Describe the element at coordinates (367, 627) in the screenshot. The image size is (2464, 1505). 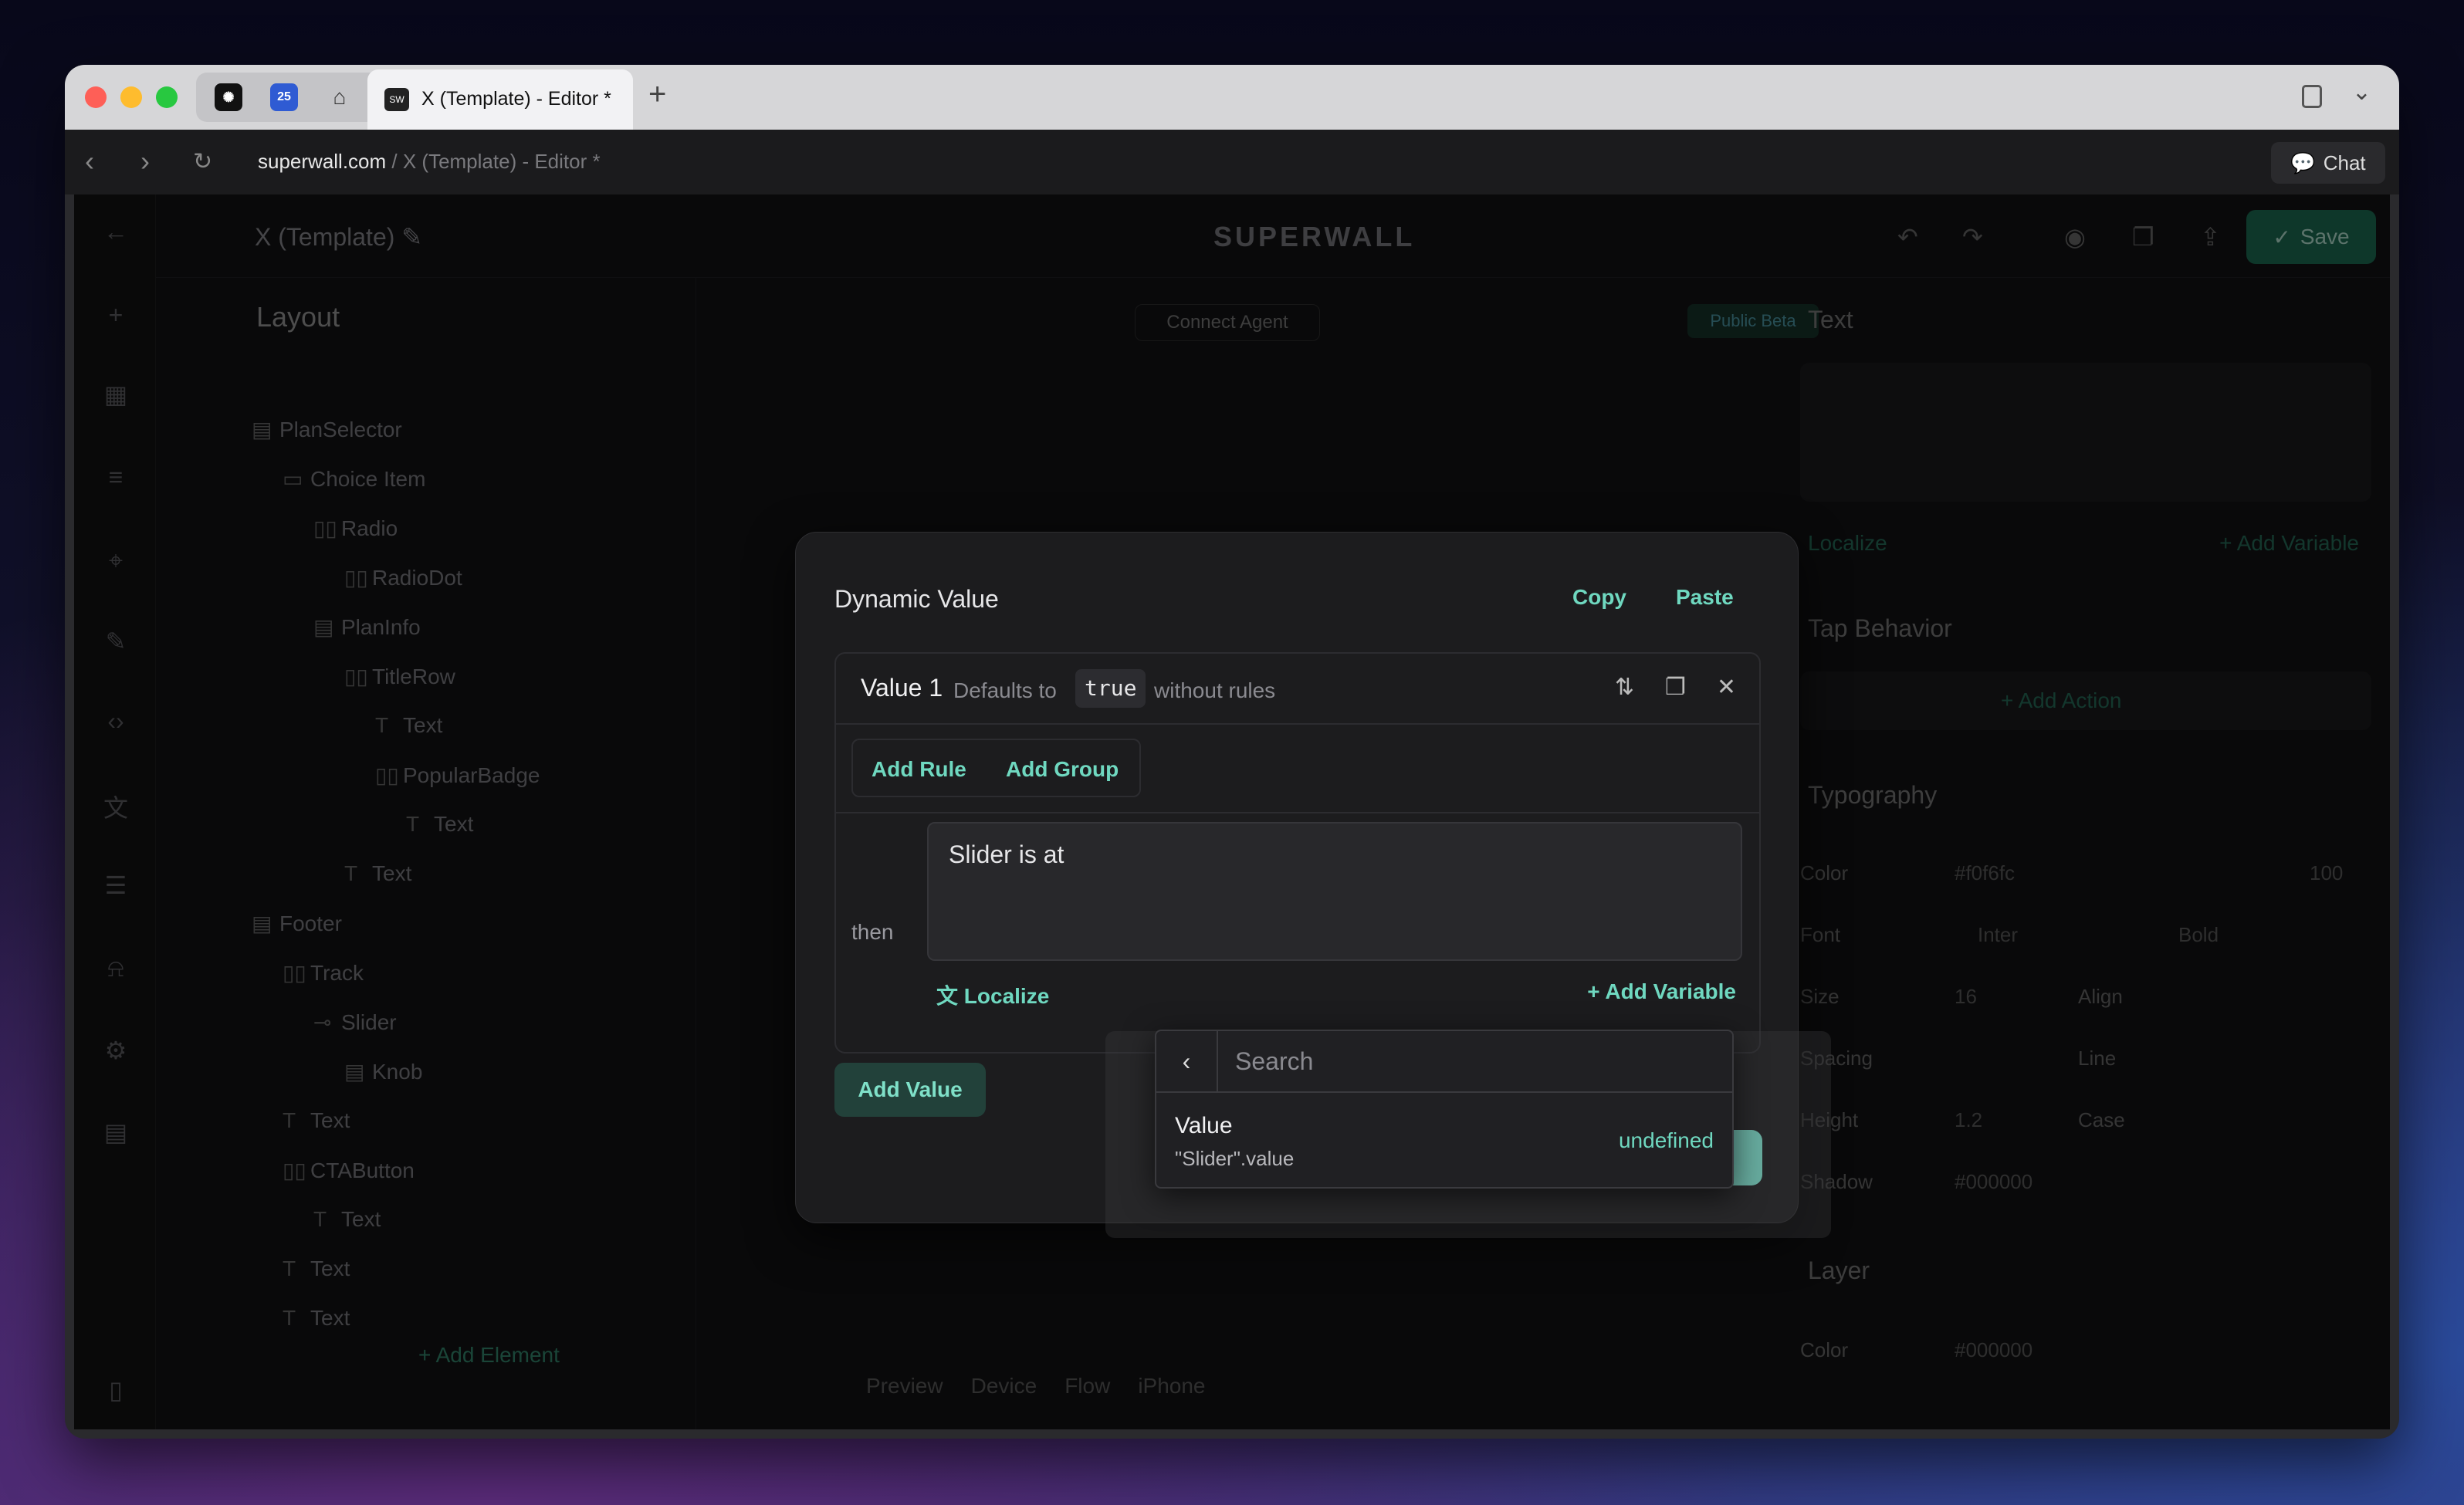
I see `tree-item: ▤ PlanInfo` at that location.